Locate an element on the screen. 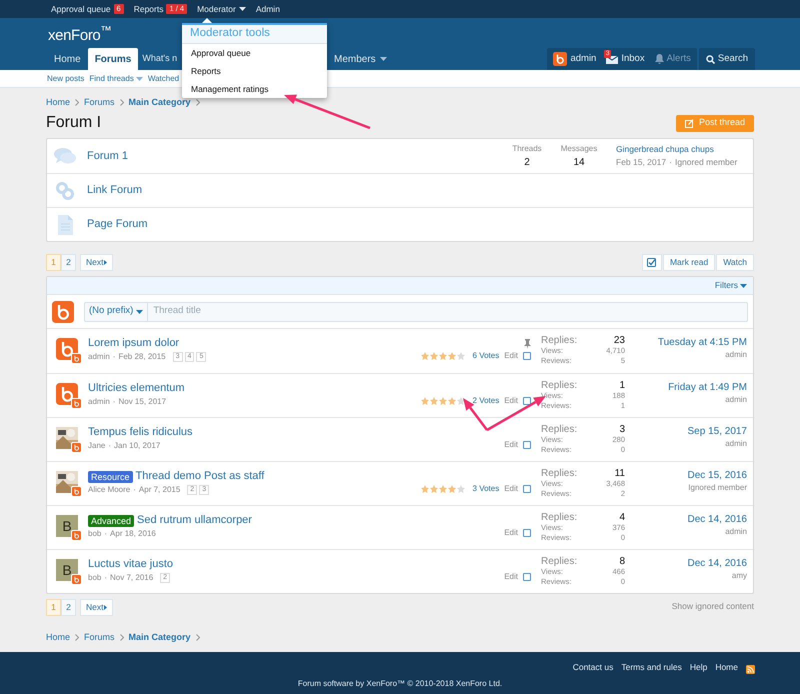  top-bar-link: Admin is located at coordinates (268, 9).